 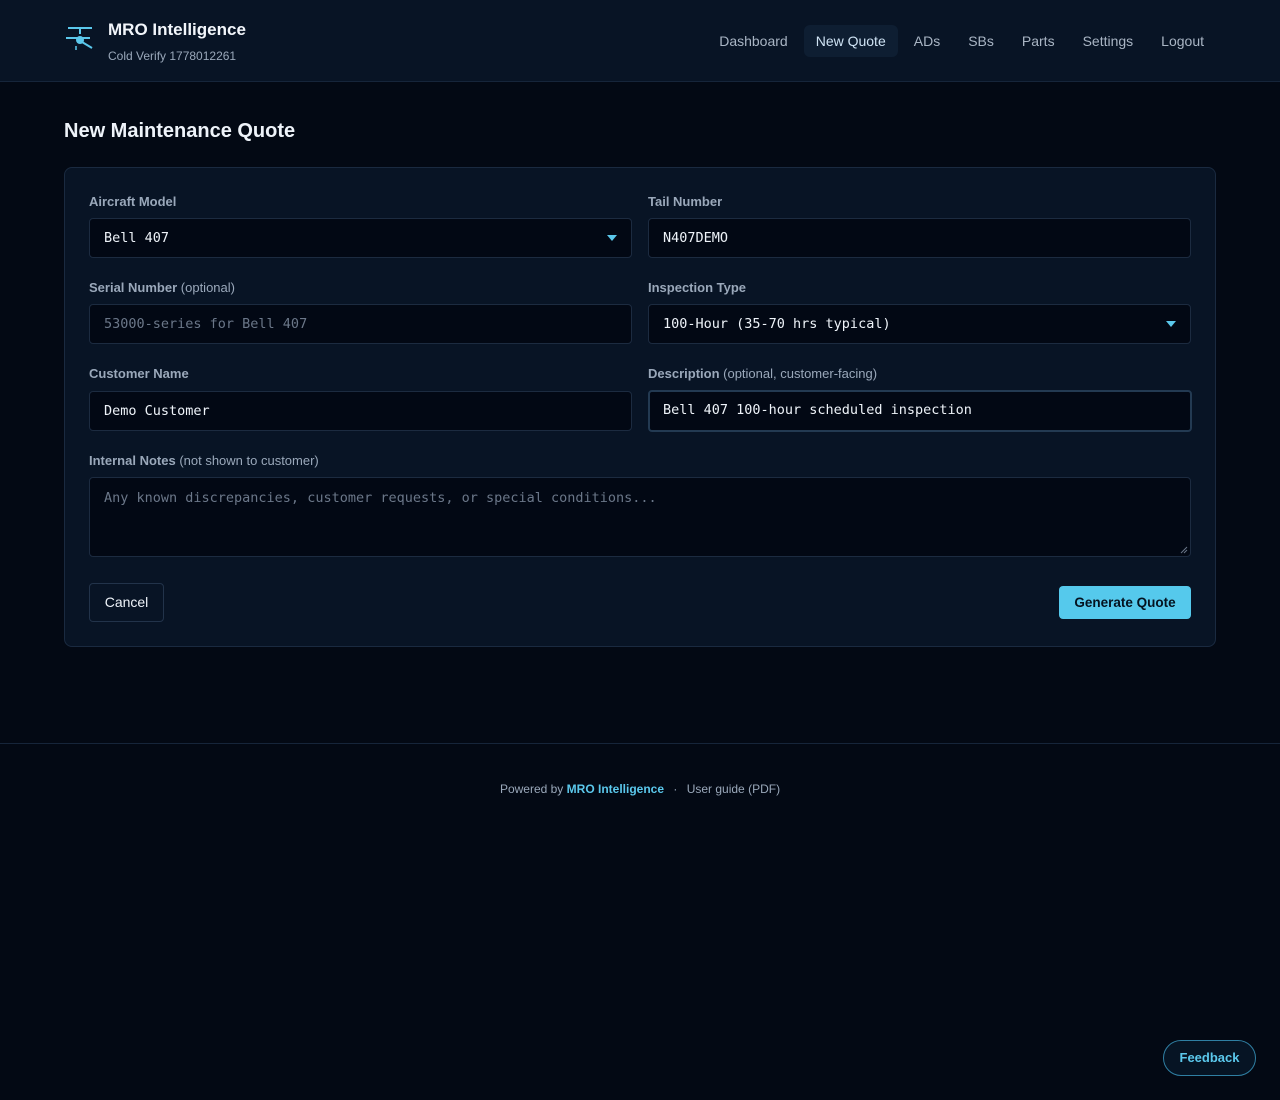 What do you see at coordinates (360, 411) in the screenshot?
I see `customer-name-input: Demo Customer` at bounding box center [360, 411].